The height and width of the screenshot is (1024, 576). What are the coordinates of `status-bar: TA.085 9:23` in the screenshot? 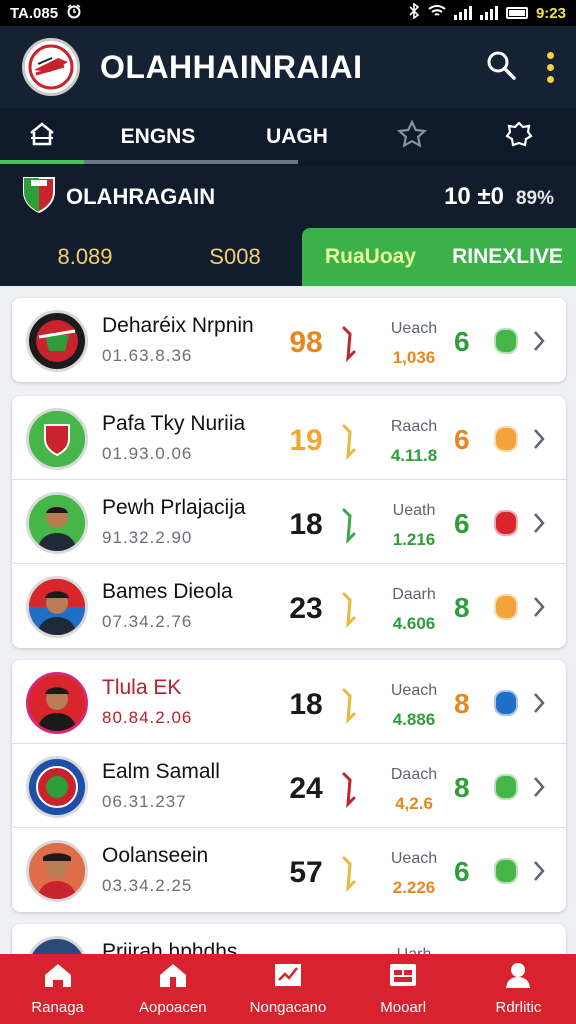 It's located at (288, 13).